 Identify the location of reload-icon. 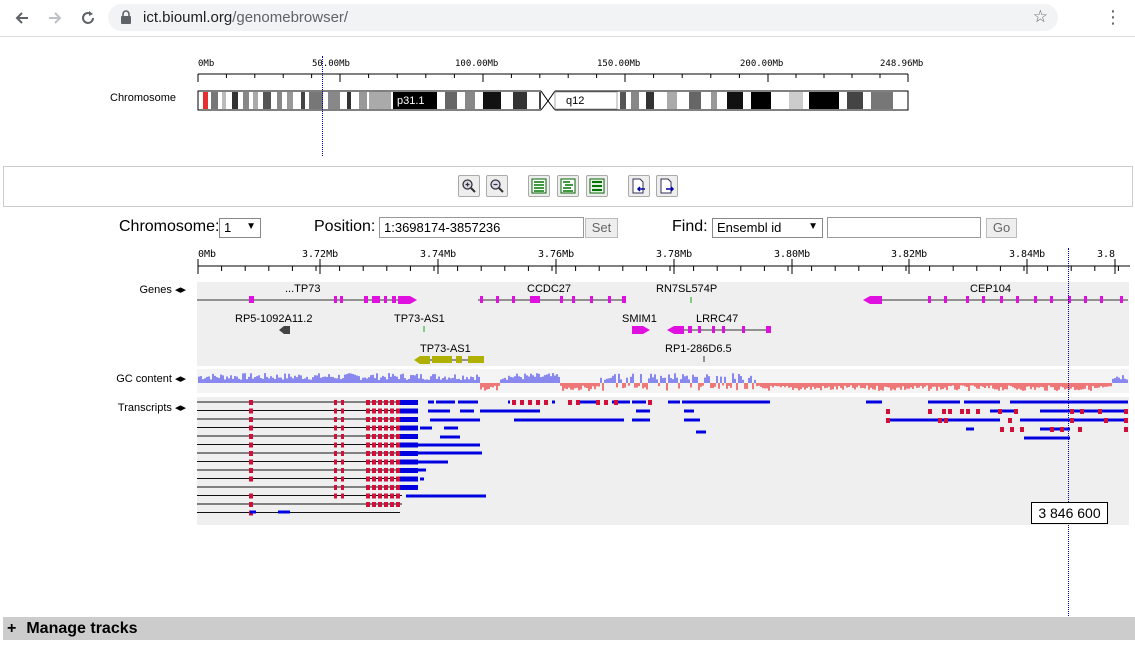
(88, 18).